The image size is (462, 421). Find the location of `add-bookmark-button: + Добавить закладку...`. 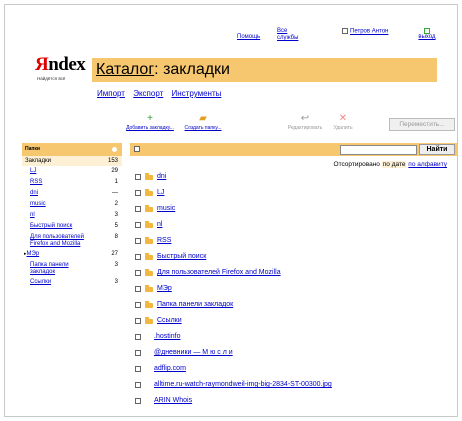

add-bookmark-button: + Добавить закладку... is located at coordinates (150, 121).